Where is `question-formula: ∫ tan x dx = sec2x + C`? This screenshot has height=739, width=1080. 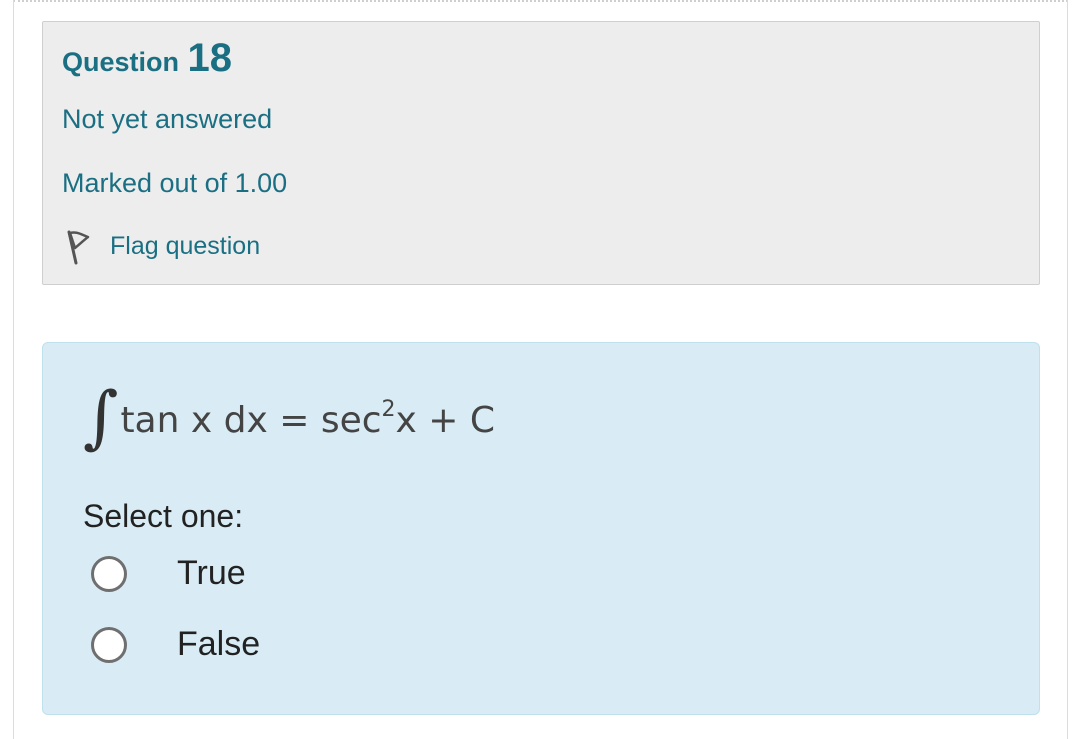
question-formula: ∫ tan x dx = sec2x + C is located at coordinates (289, 418).